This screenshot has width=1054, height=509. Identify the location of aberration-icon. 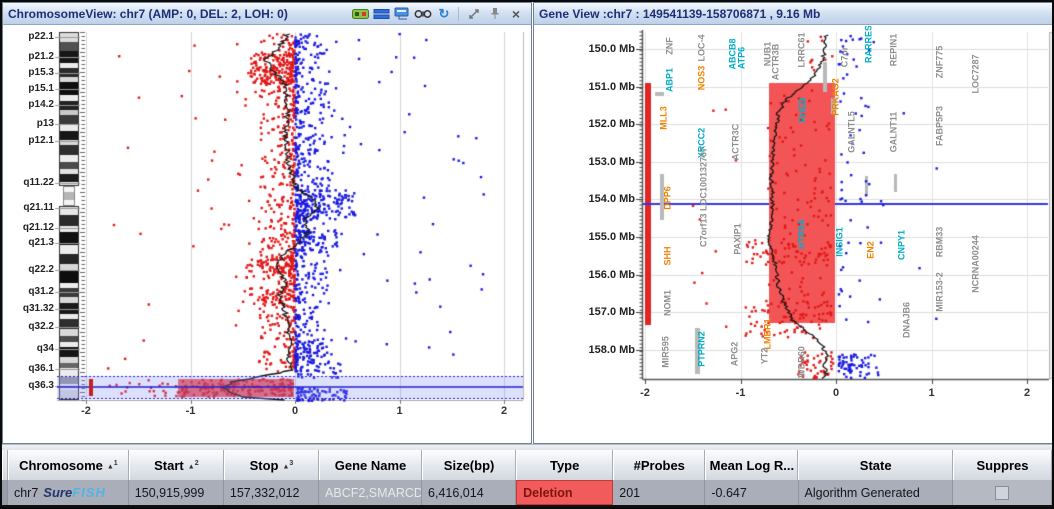
(360, 14).